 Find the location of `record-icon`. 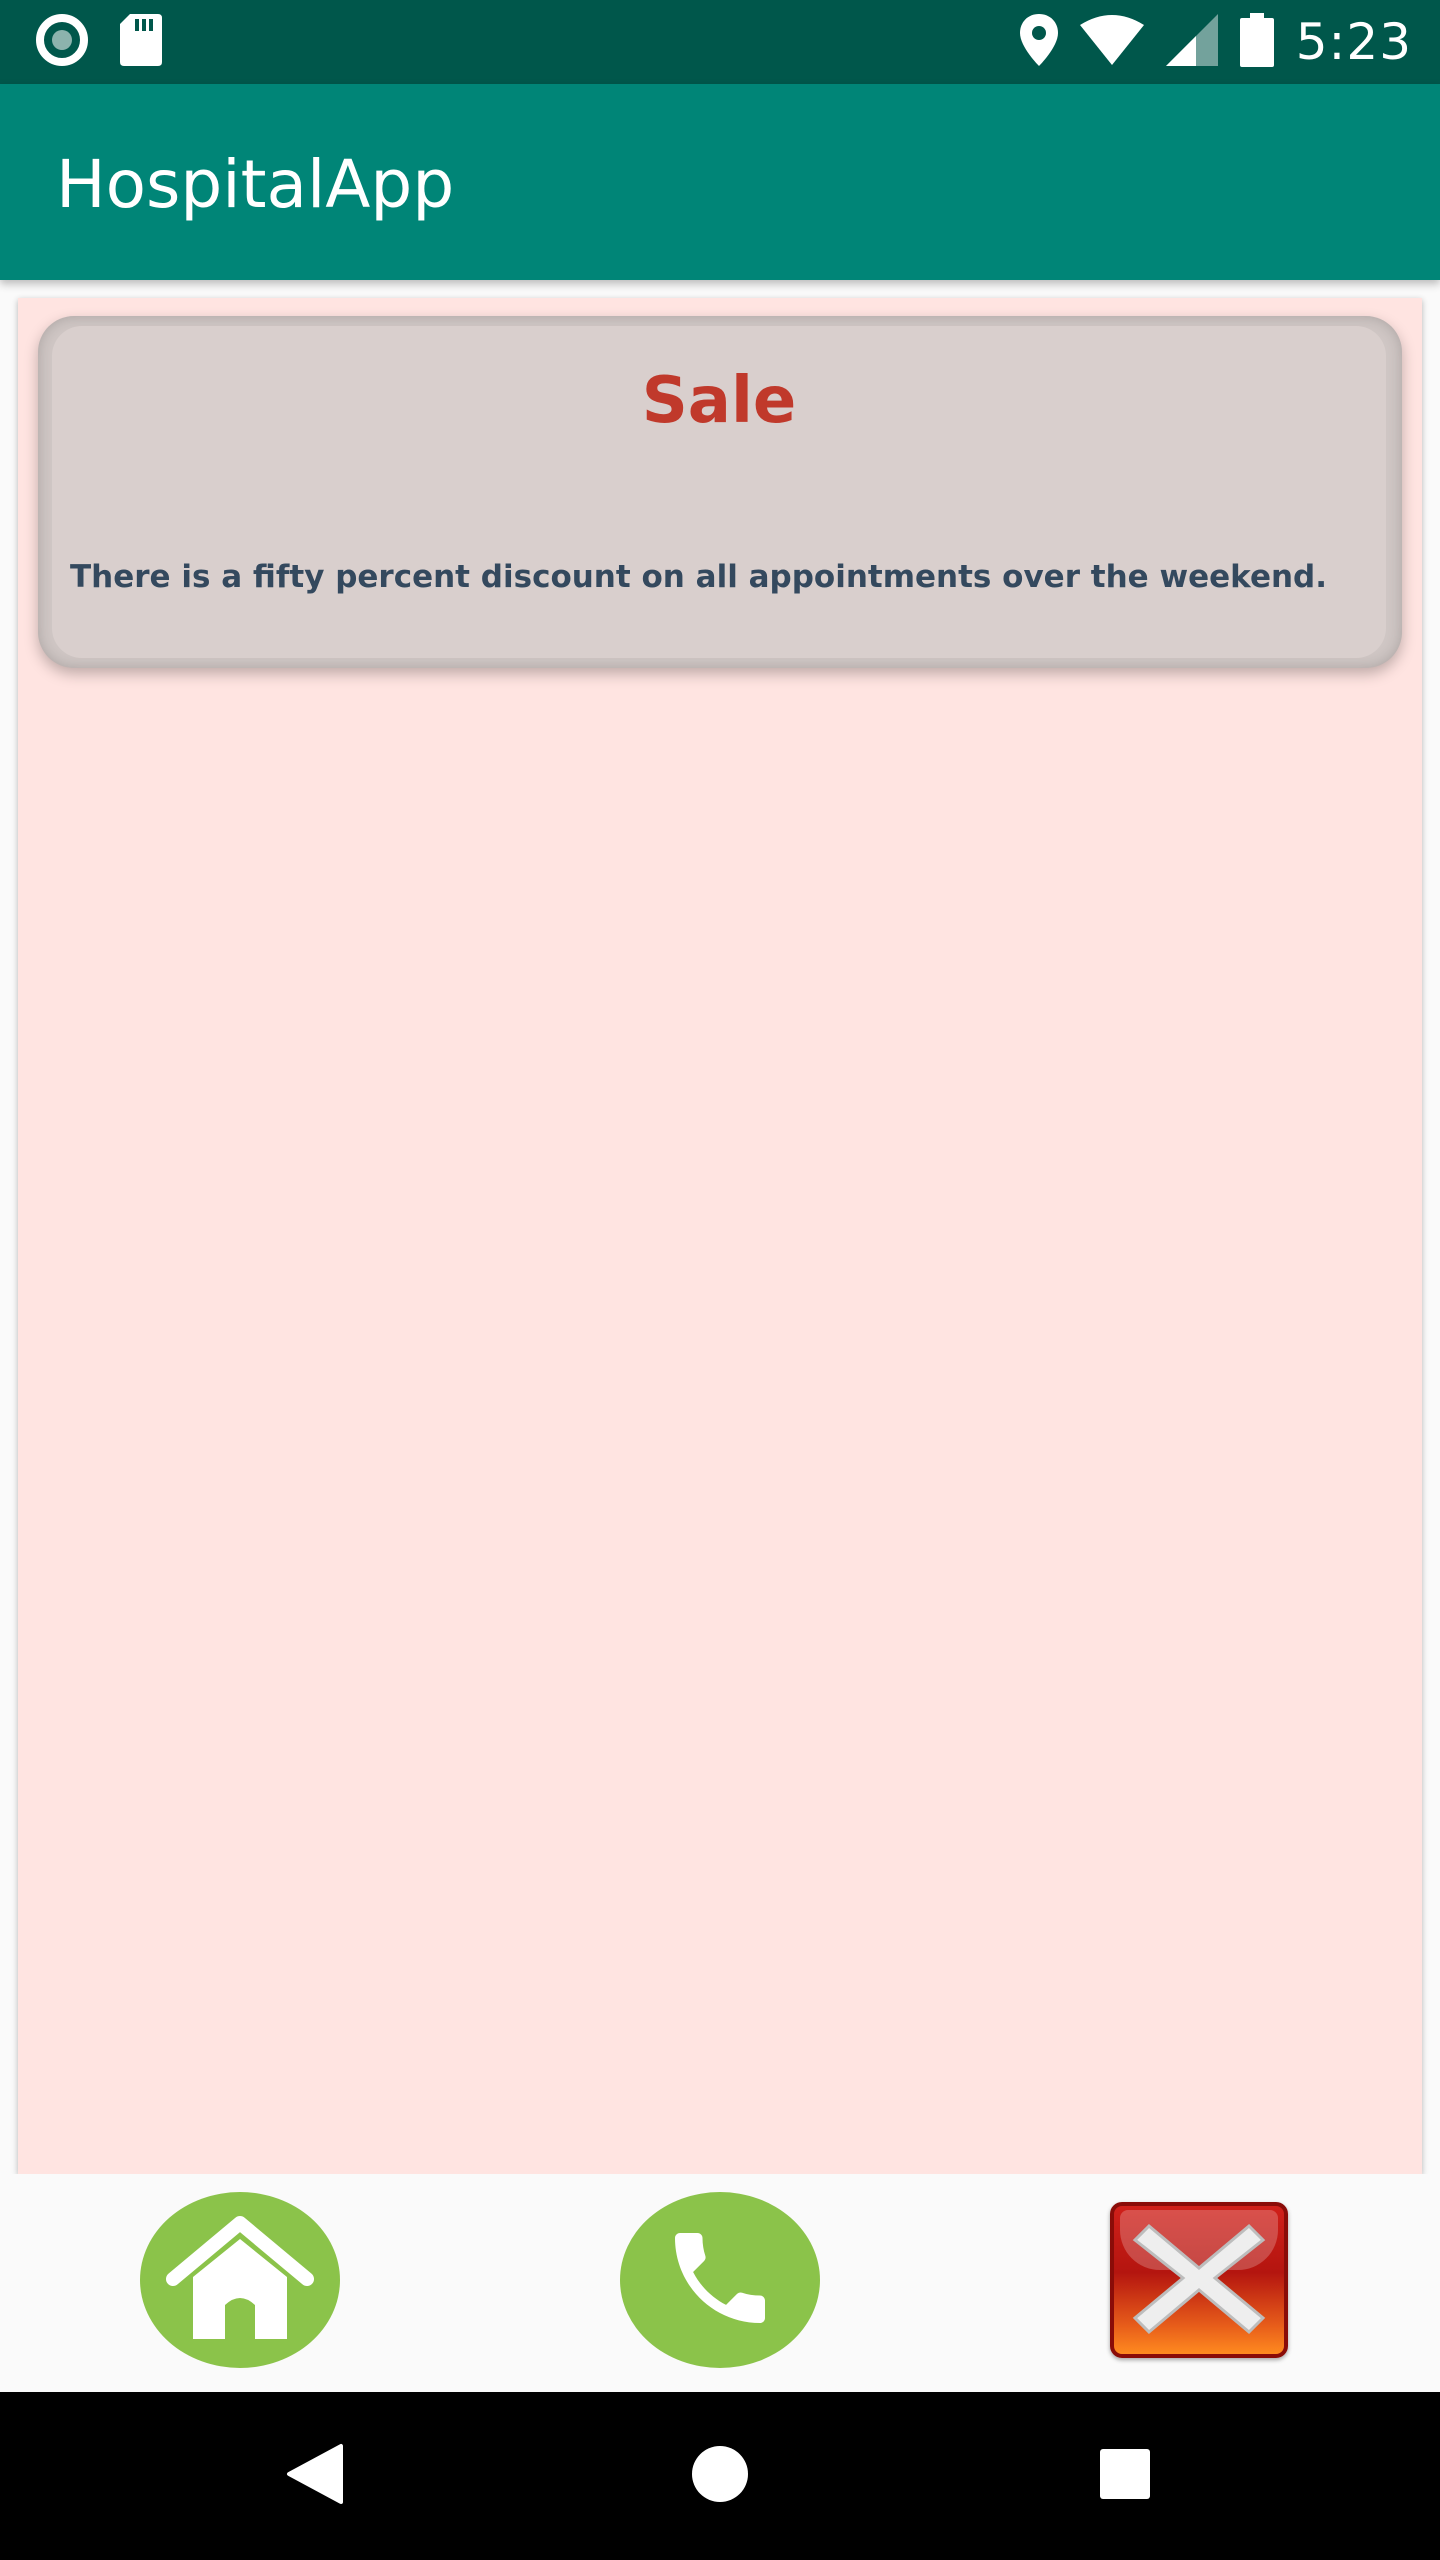

record-icon is located at coordinates (62, 42).